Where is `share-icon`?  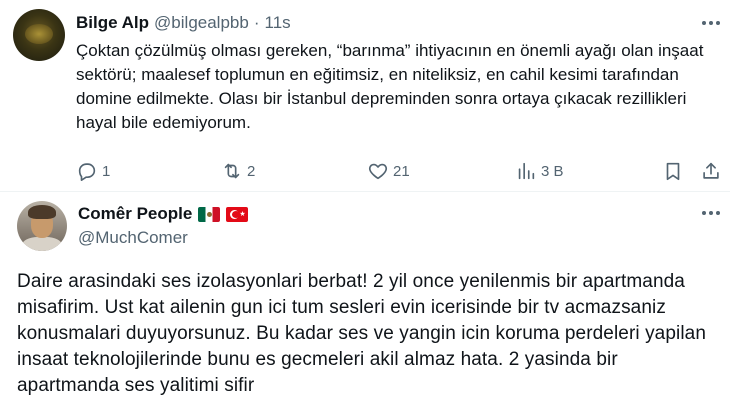
share-icon is located at coordinates (711, 170).